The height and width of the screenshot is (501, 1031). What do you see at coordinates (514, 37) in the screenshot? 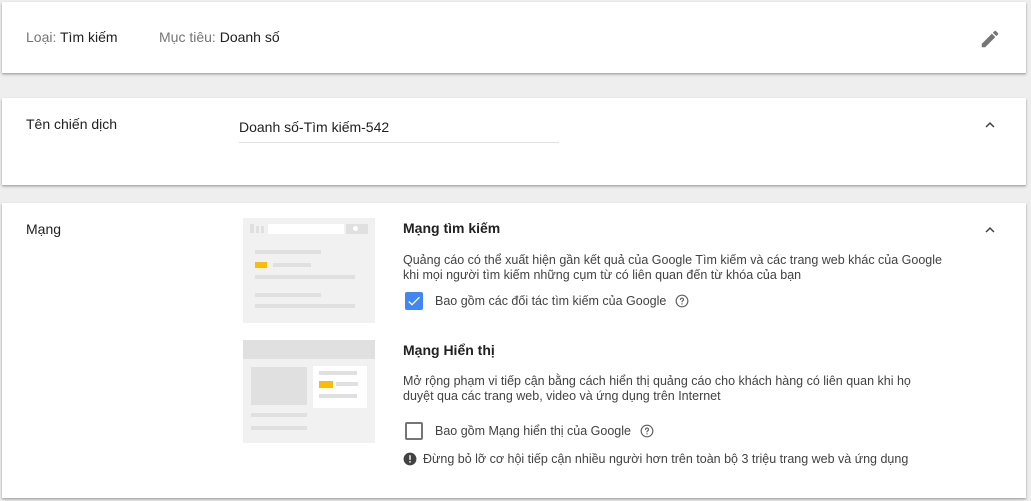
I see `campaign-summary-card: Loại: Tìm kiếm Mục tiêu: Doanh số` at bounding box center [514, 37].